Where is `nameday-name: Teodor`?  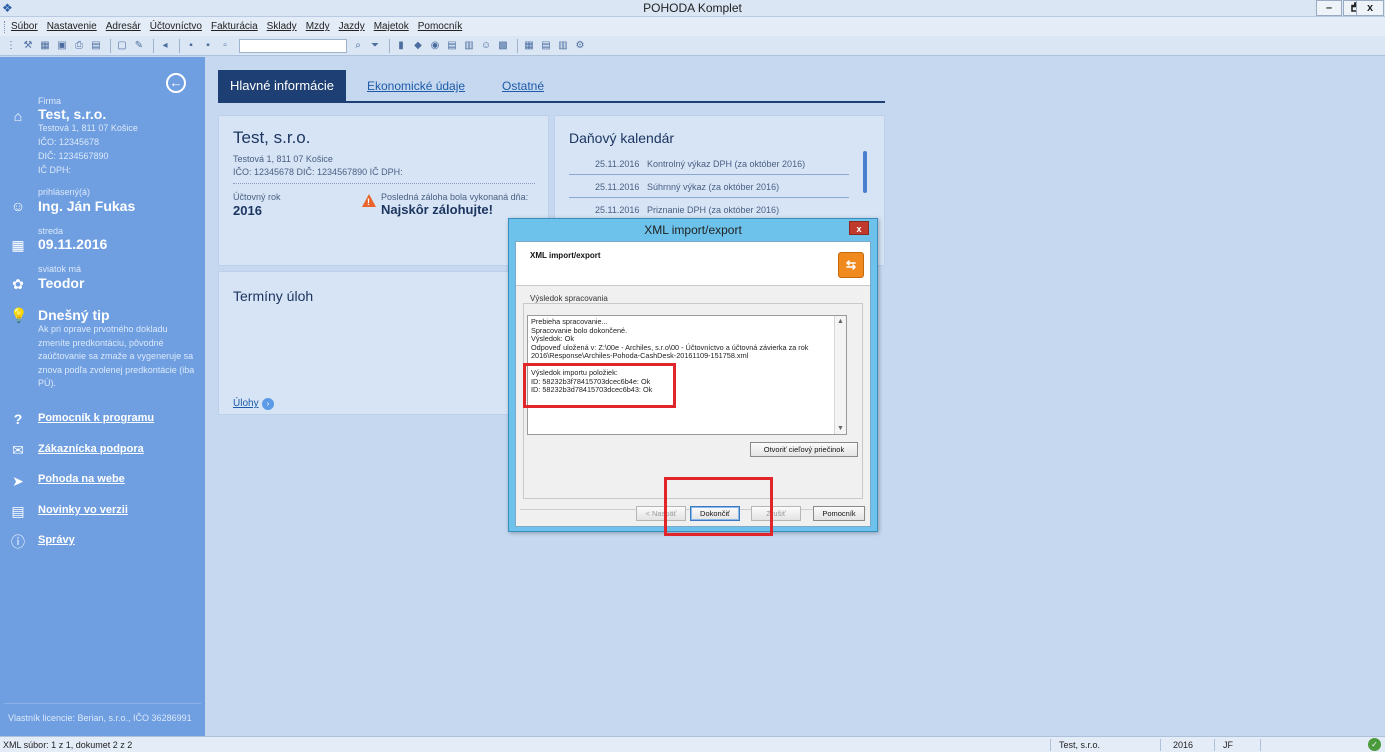
nameday-name: Teodor is located at coordinates (61, 283).